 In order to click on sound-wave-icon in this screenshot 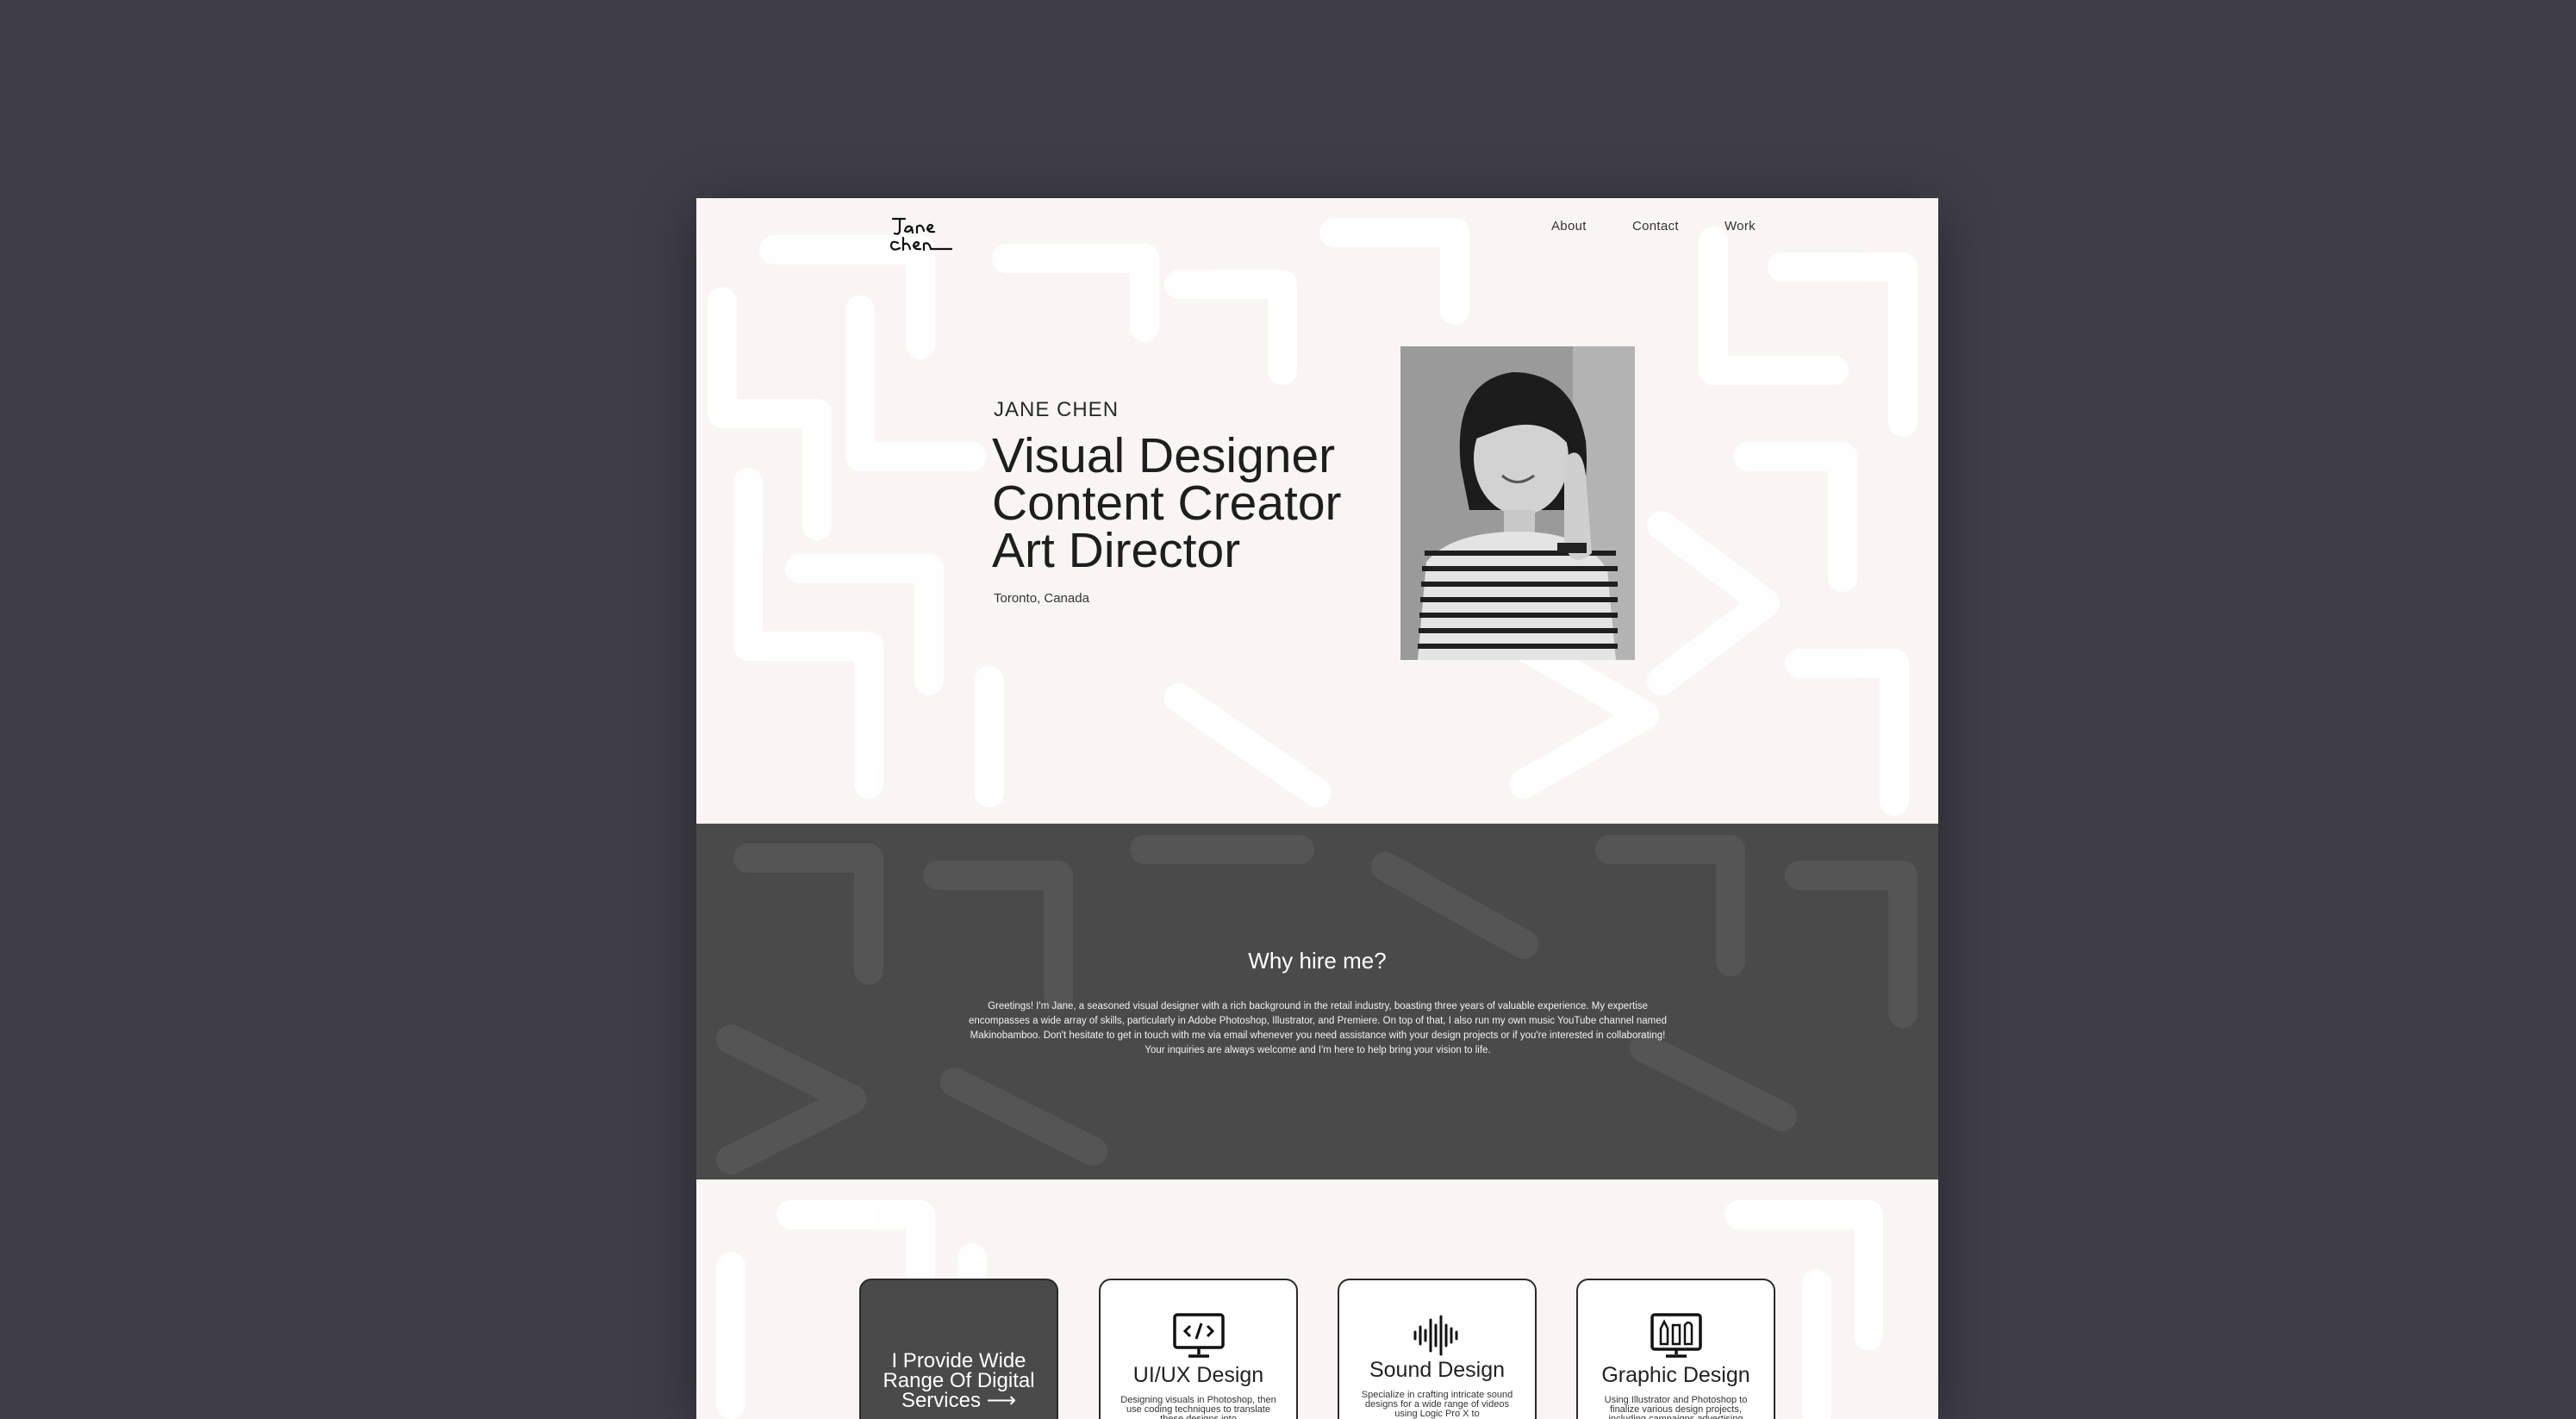, I will do `click(1435, 1336)`.